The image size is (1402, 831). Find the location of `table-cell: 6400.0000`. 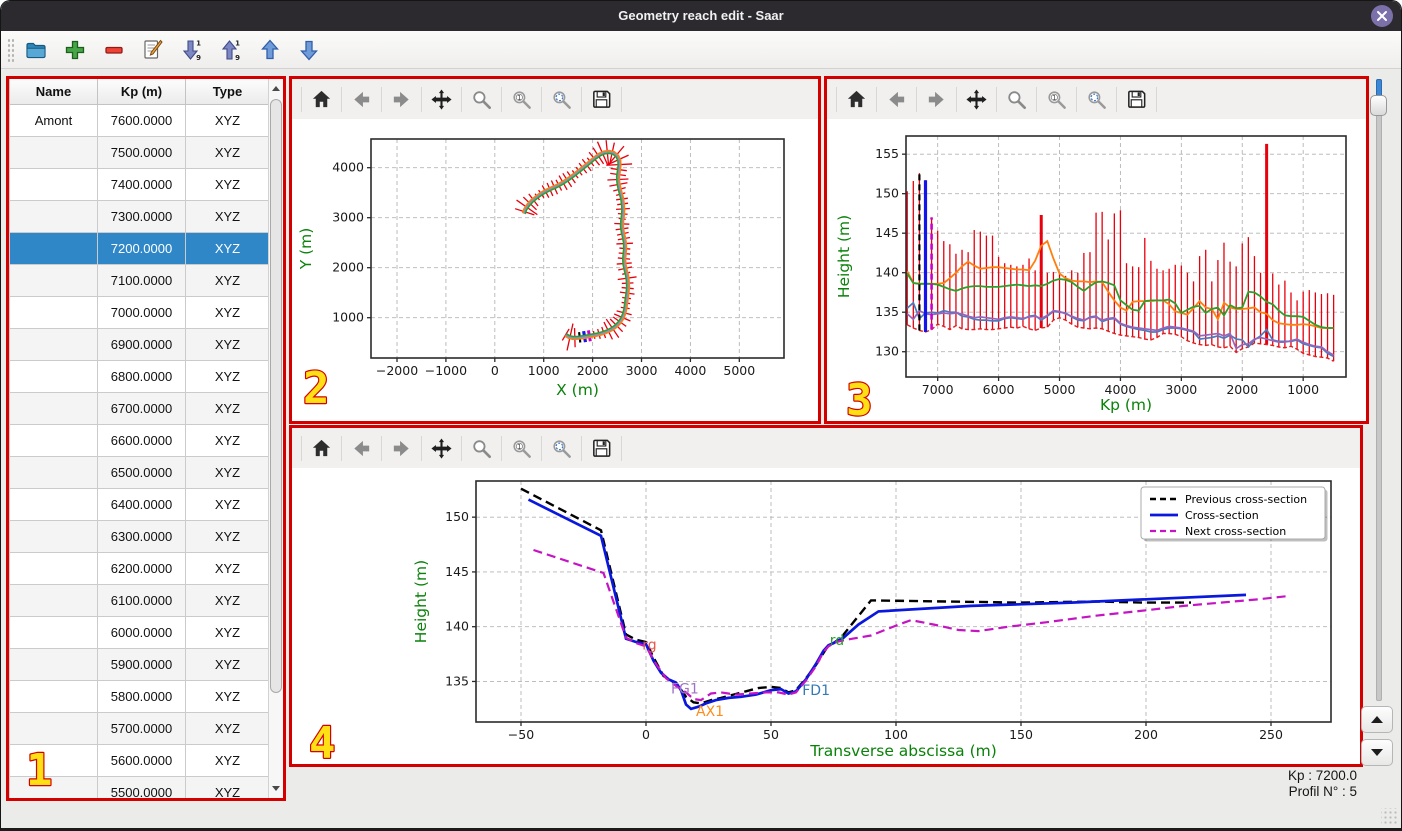

table-cell: 6400.0000 is located at coordinates (141, 504).